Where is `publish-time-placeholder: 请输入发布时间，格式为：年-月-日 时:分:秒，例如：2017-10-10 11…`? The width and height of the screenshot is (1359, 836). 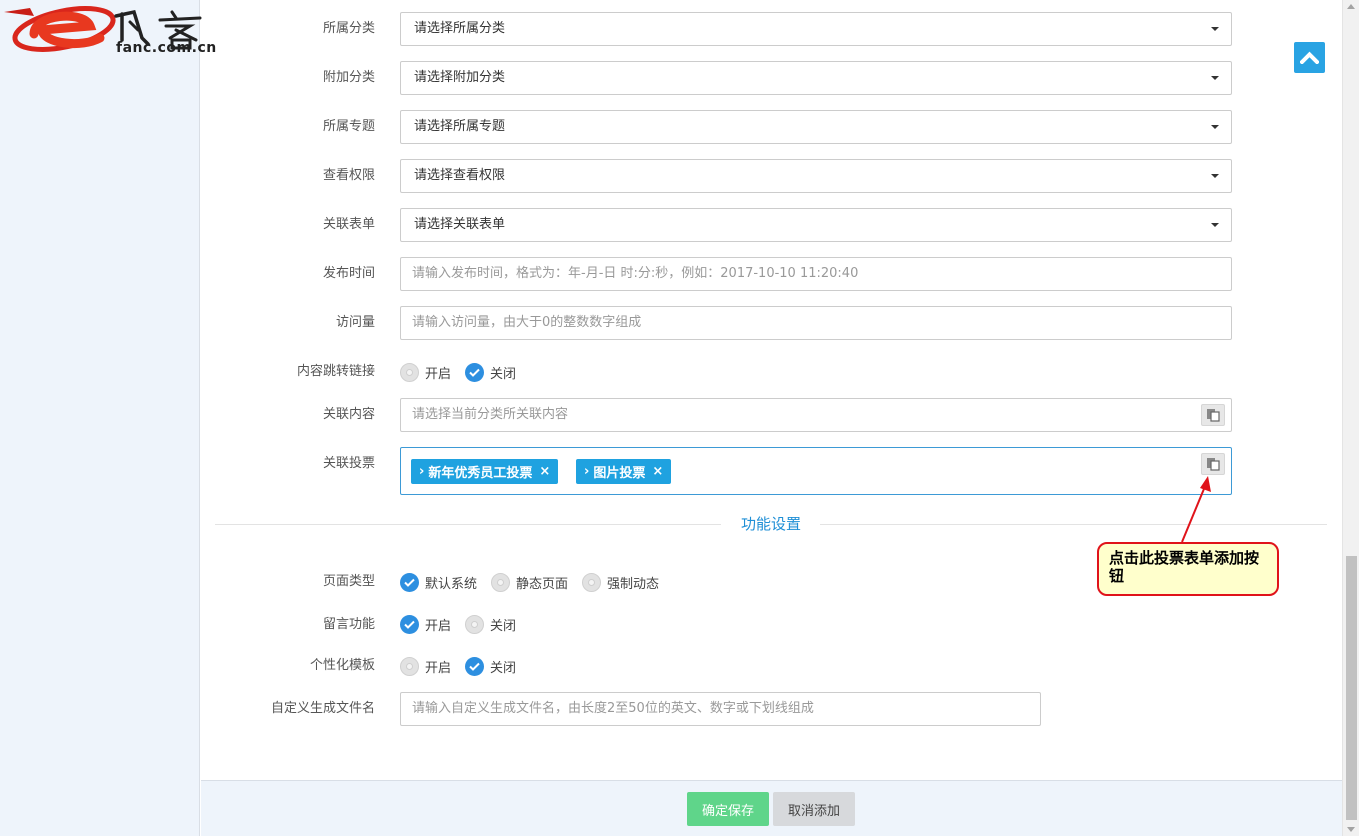 publish-time-placeholder: 请输入发布时间，格式为：年-月-日 时:分:秒，例如：2017-10-10 11… is located at coordinates (635, 273).